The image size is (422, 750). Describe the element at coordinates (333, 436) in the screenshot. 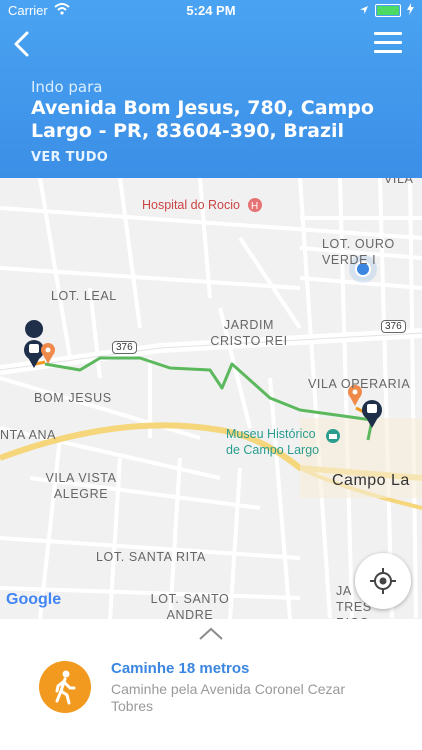

I see `museum-icon` at that location.